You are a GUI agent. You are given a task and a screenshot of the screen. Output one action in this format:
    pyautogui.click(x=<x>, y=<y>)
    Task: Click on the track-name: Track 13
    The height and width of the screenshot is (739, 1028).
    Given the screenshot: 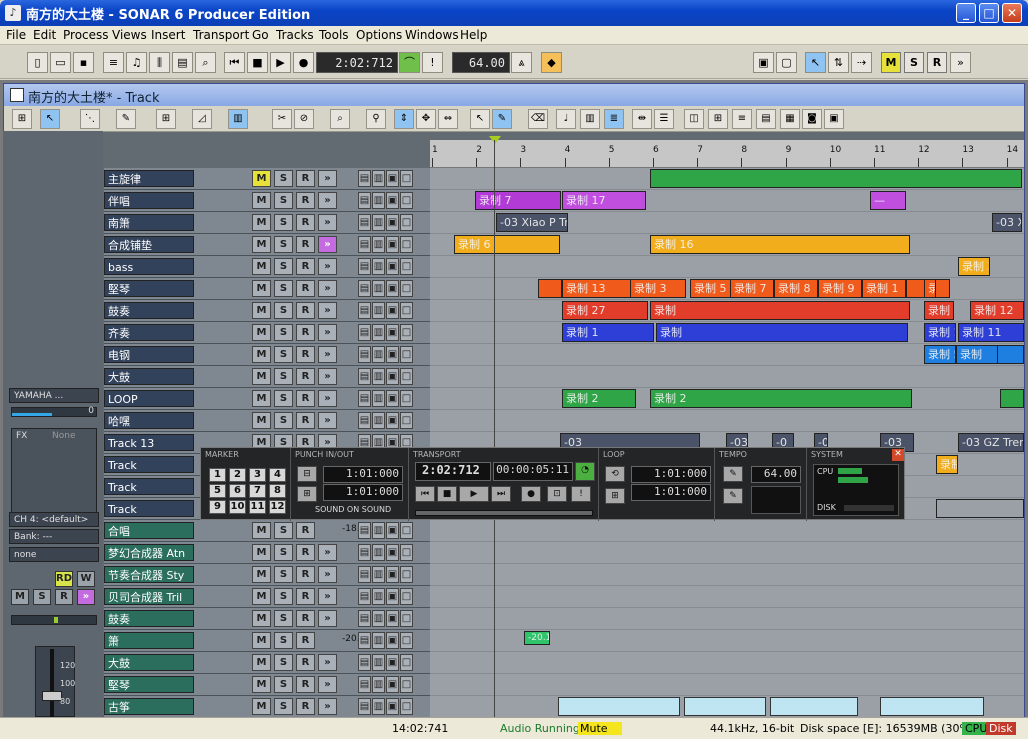 What is the action you would take?
    pyautogui.click(x=149, y=442)
    